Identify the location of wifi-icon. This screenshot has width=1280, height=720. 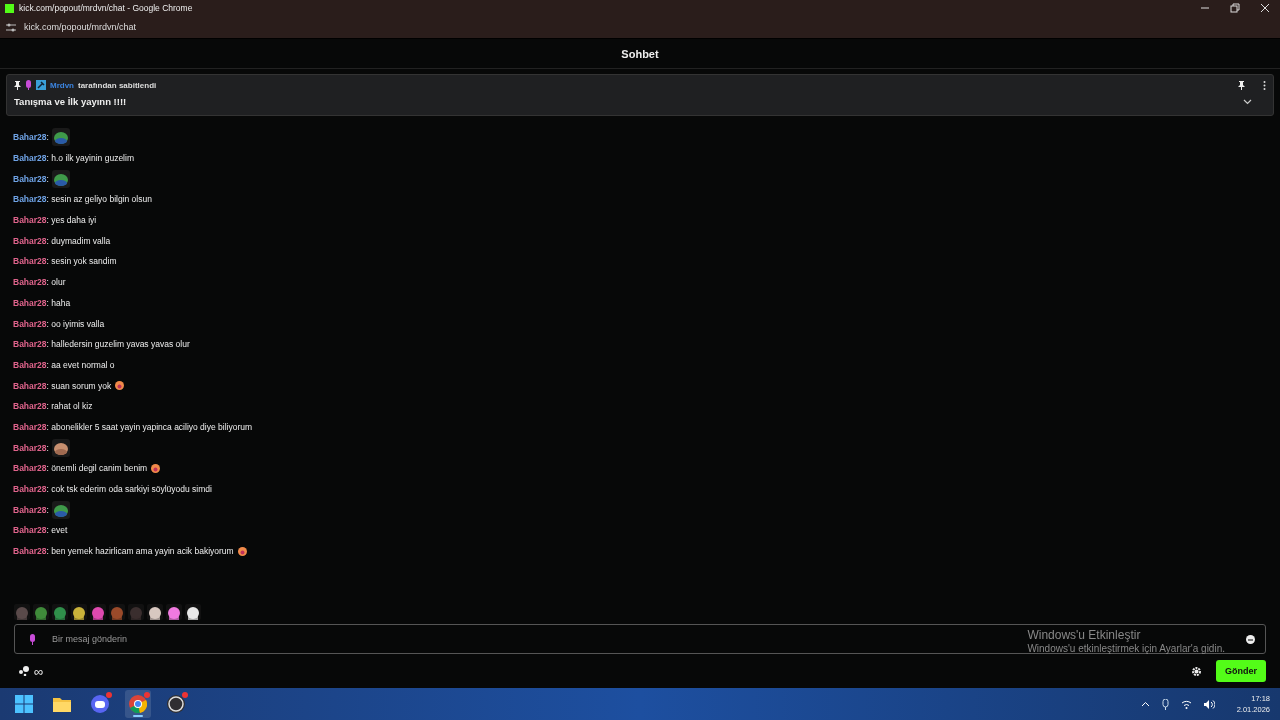
(1186, 704).